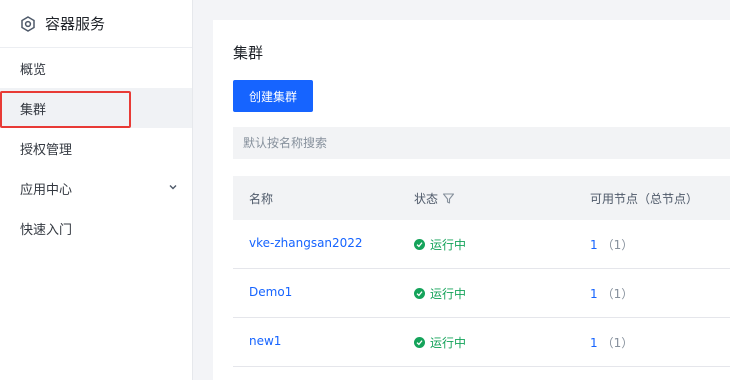 Image resolution: width=730 pixels, height=380 pixels. What do you see at coordinates (261, 199) in the screenshot?
I see `column-header-name: 名称` at bounding box center [261, 199].